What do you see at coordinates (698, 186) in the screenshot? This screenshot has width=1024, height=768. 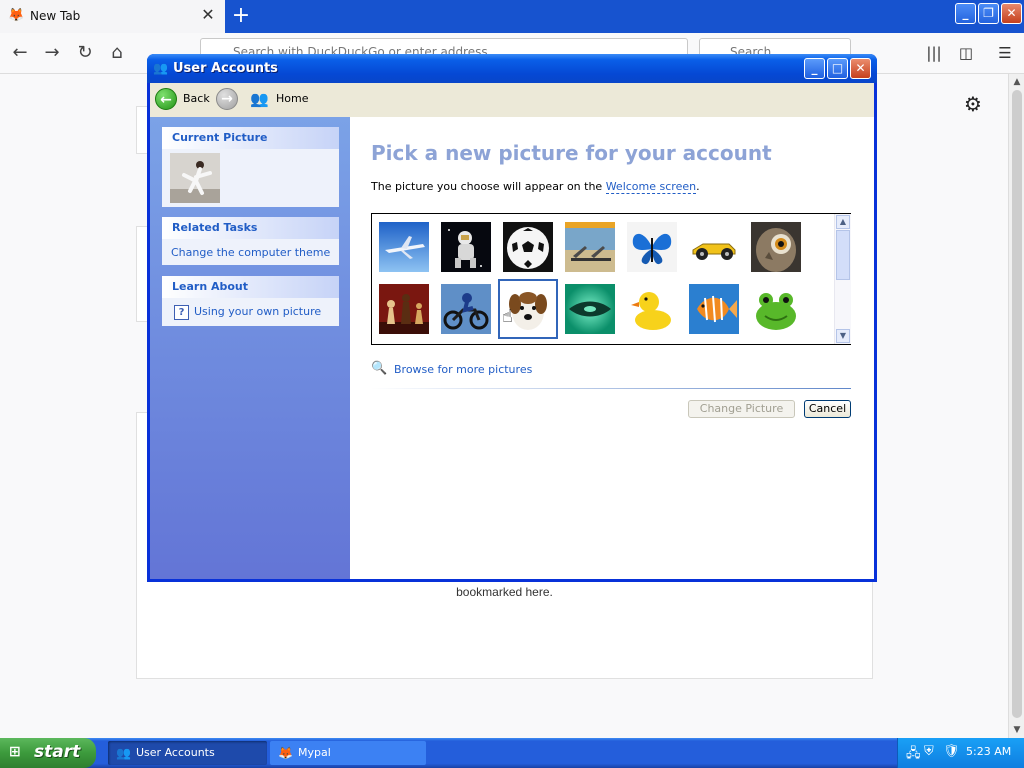 I see `description-end: .` at bounding box center [698, 186].